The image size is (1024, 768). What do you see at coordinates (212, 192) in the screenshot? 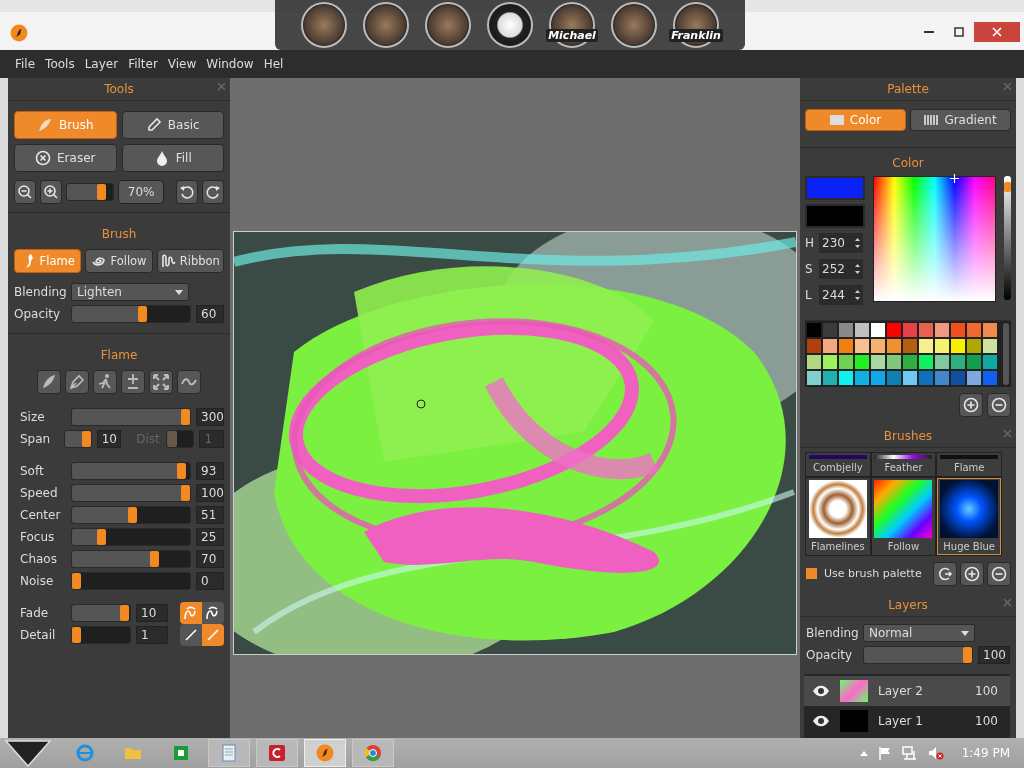
I see `rotate-right-button` at bounding box center [212, 192].